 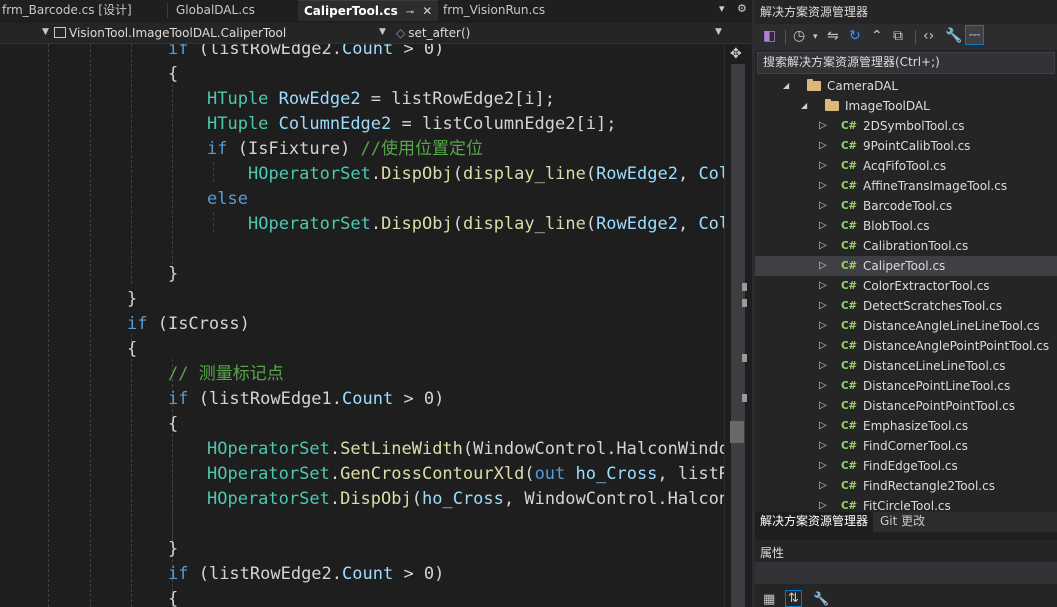 I want to click on tree-item-label: FitCircleTool.cs, so click(x=907, y=505).